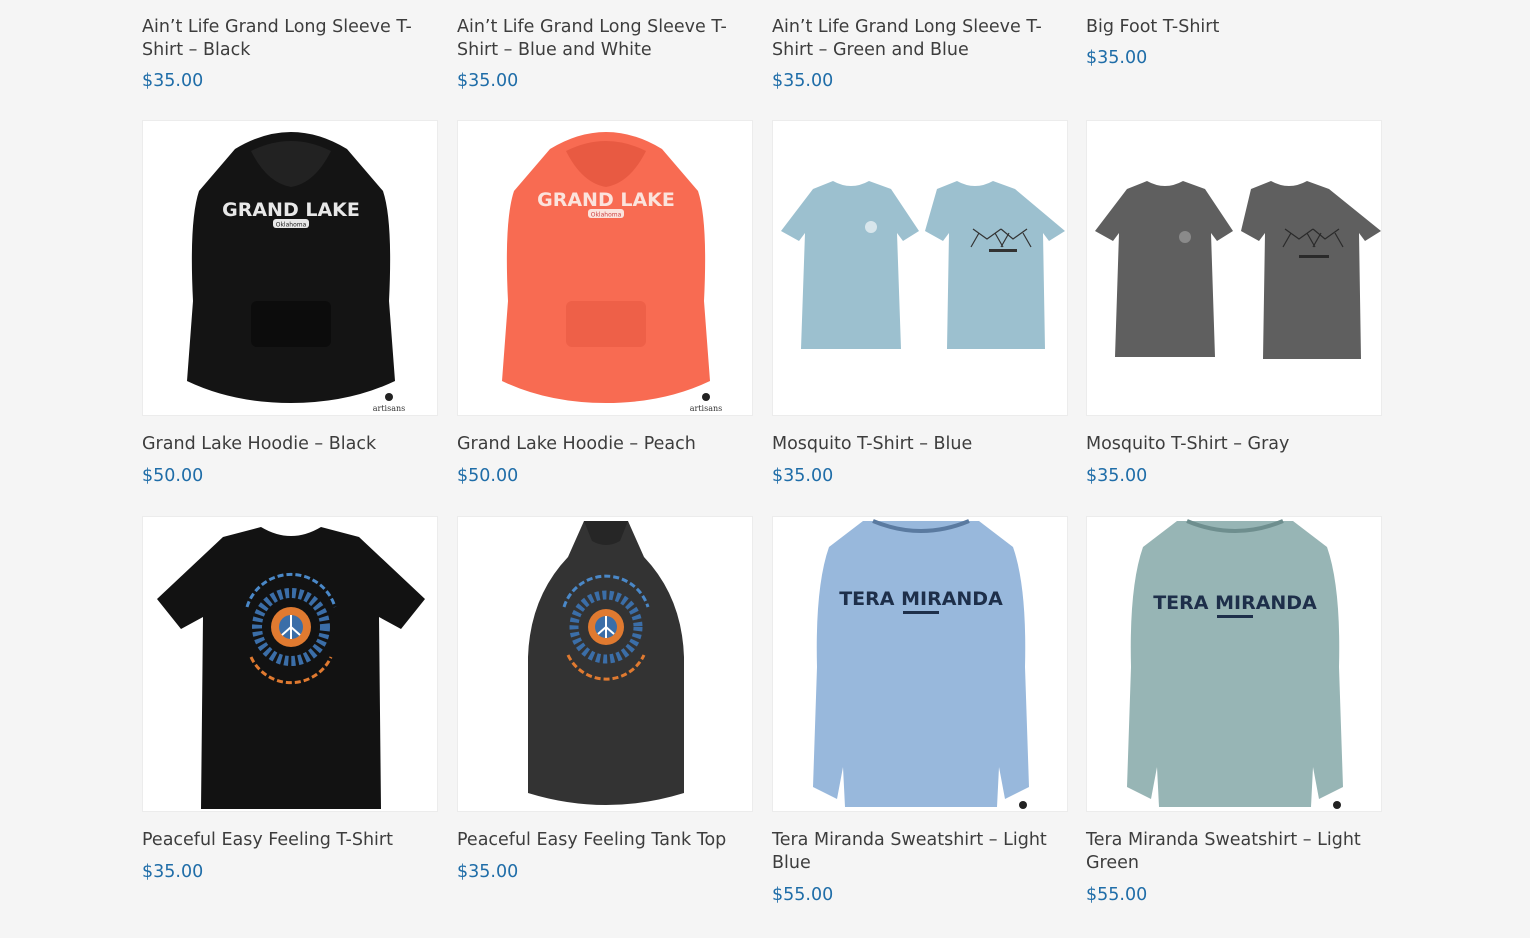 The height and width of the screenshot is (938, 1530). I want to click on product-title-link: Big Foot T-Shirt, so click(1236, 27).